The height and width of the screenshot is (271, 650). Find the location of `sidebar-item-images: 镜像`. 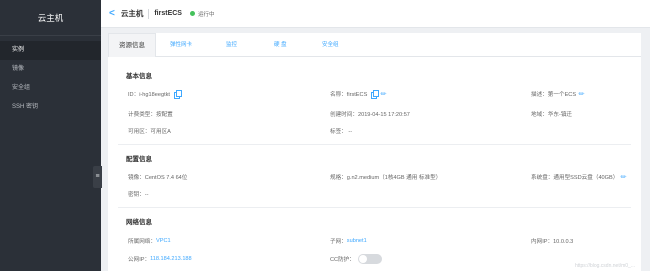

sidebar-item-images: 镜像 is located at coordinates (50, 69).